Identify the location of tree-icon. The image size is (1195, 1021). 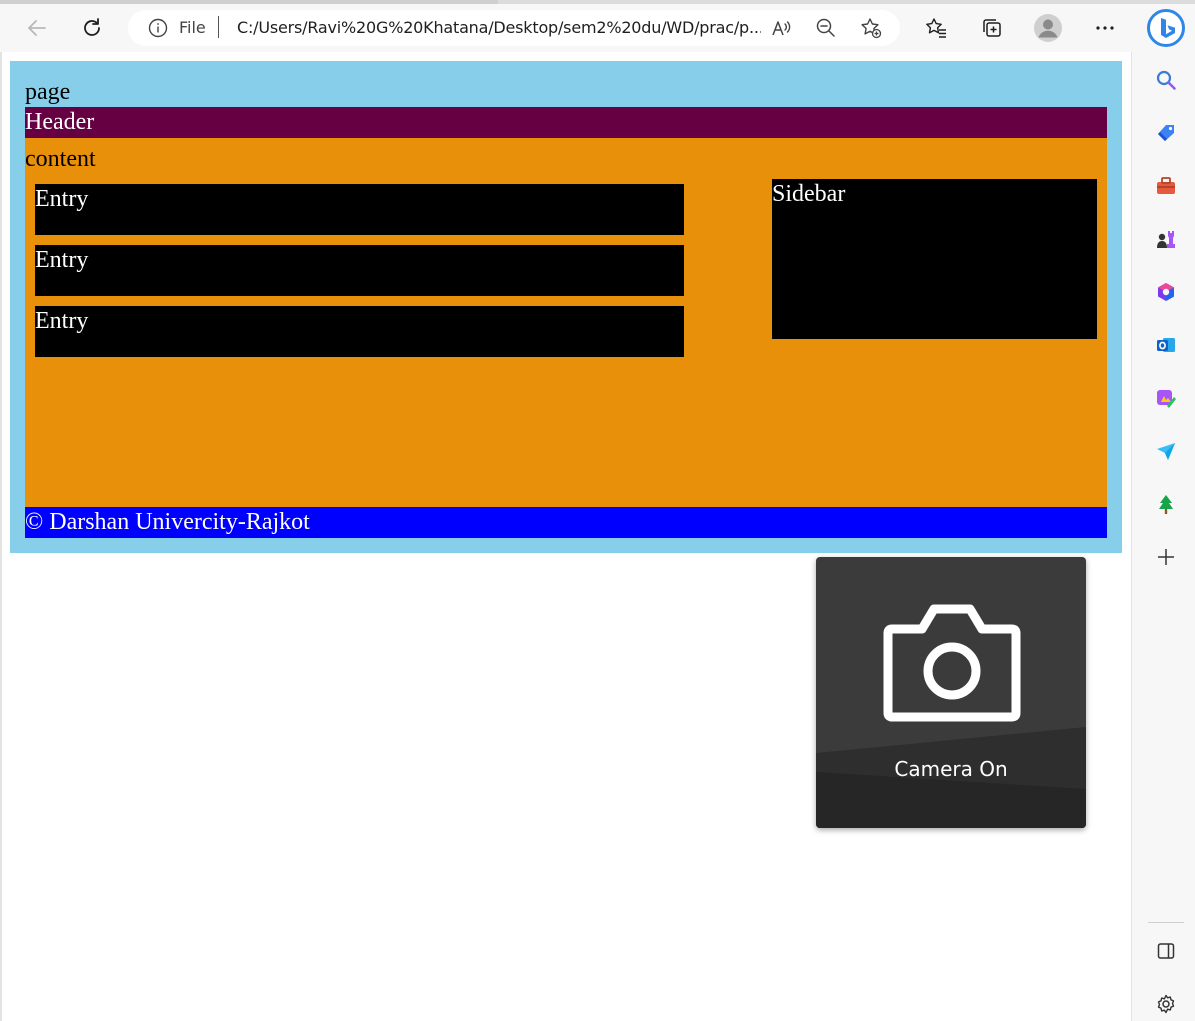
(1166, 504).